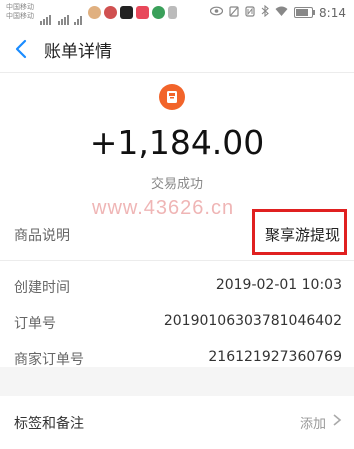 This screenshot has width=354, height=449. What do you see at coordinates (64, 15) in the screenshot?
I see `signal-2-icon` at bounding box center [64, 15].